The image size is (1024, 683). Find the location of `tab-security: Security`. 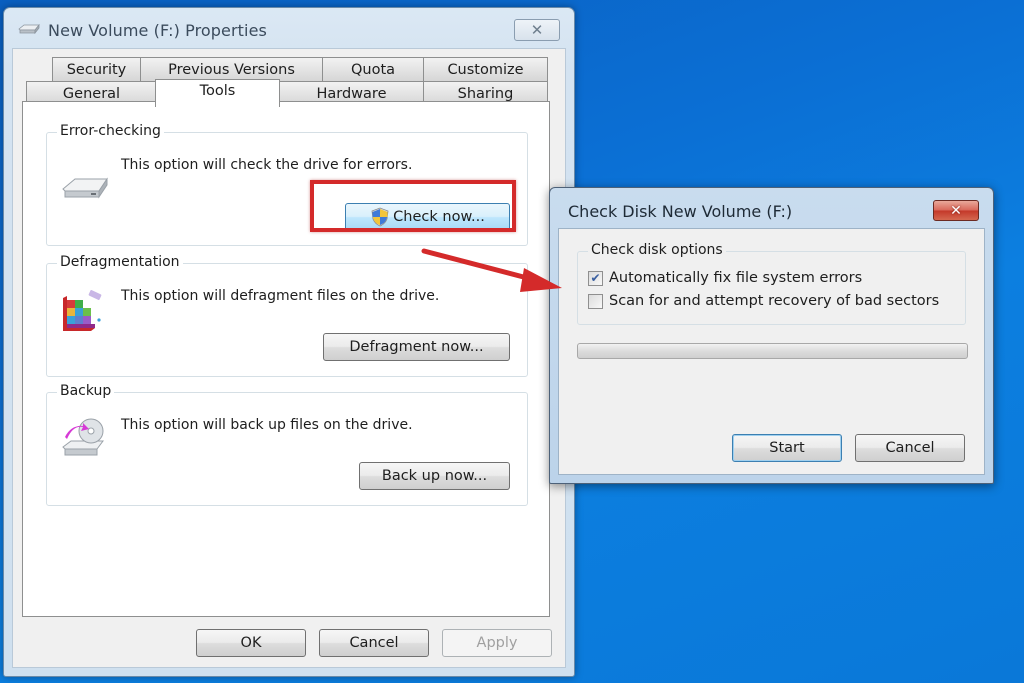

tab-security: Security is located at coordinates (96, 69).